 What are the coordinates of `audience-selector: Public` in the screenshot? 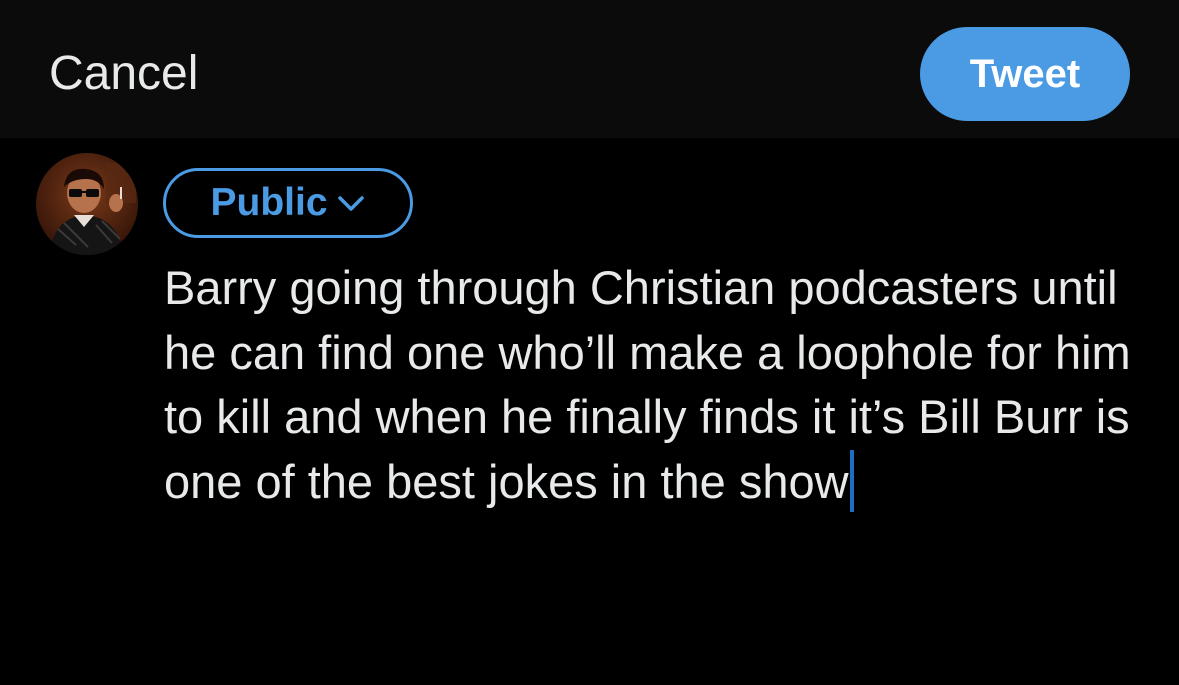 It's located at (288, 203).